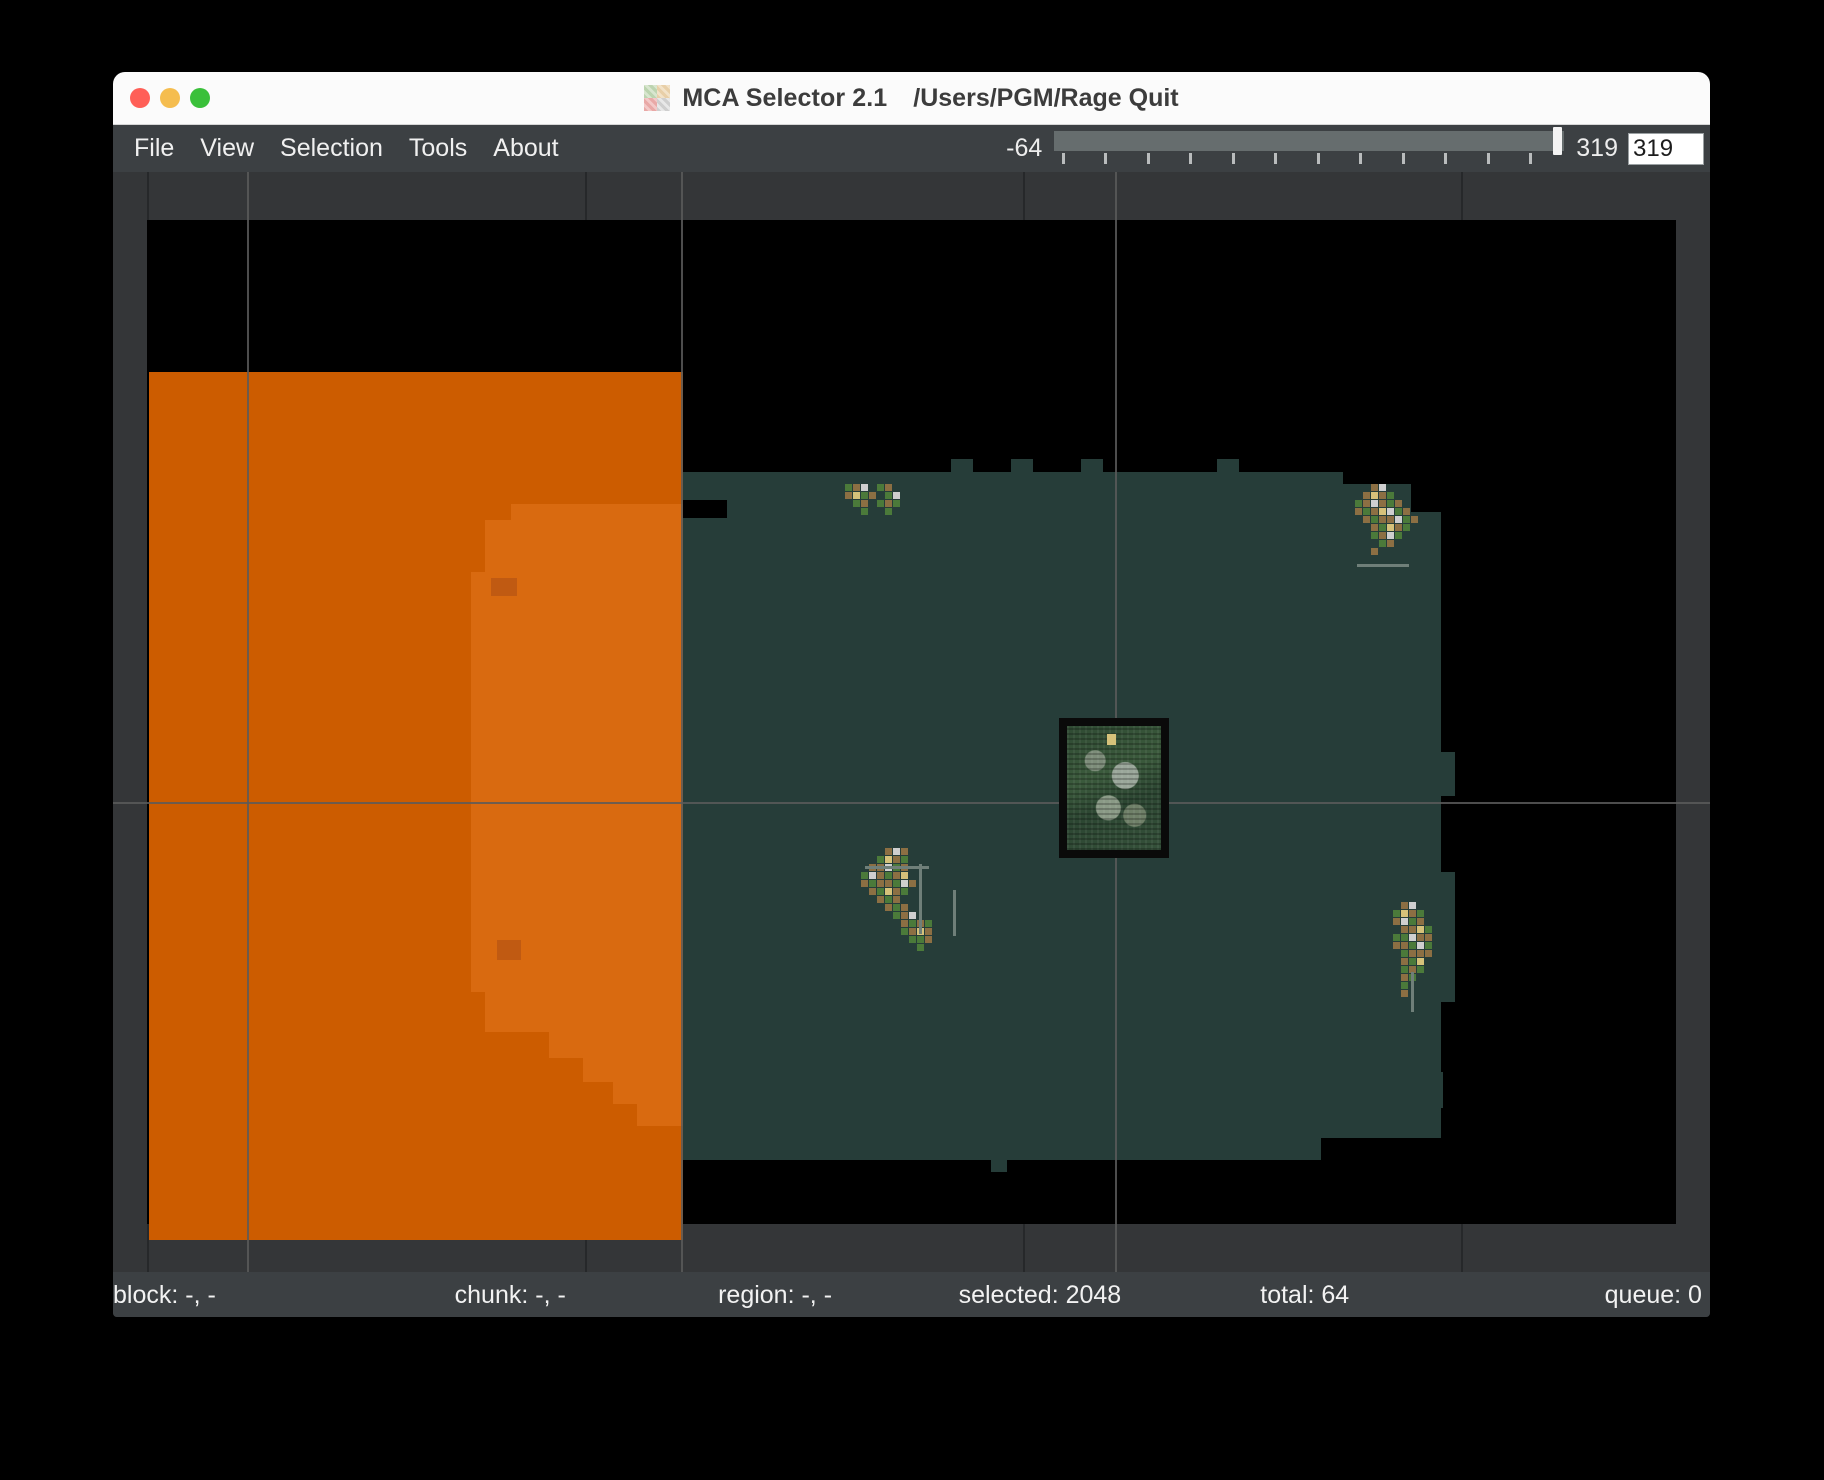  I want to click on minimize-button, so click(170, 98).